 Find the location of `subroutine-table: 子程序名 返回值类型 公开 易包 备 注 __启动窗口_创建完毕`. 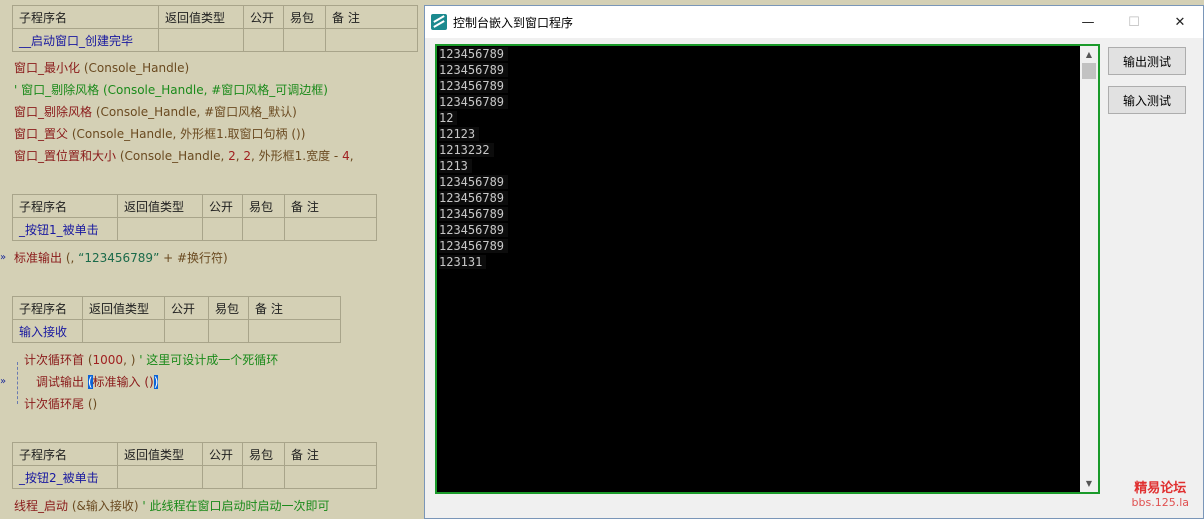

subroutine-table: 子程序名 返回值类型 公开 易包 备 注 __启动窗口_创建完毕 is located at coordinates (215, 28).